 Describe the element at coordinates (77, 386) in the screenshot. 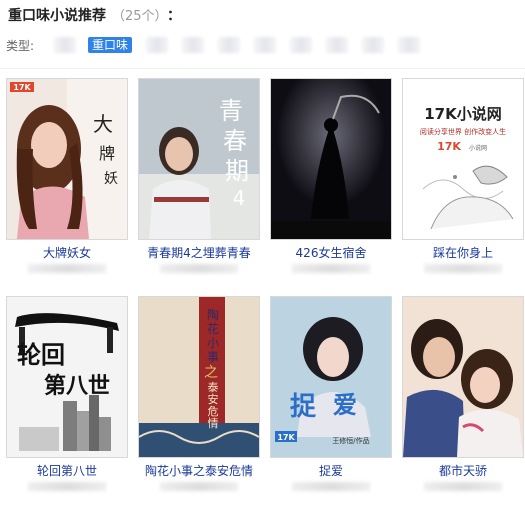

I see `cover-title-line: 第八世` at that location.